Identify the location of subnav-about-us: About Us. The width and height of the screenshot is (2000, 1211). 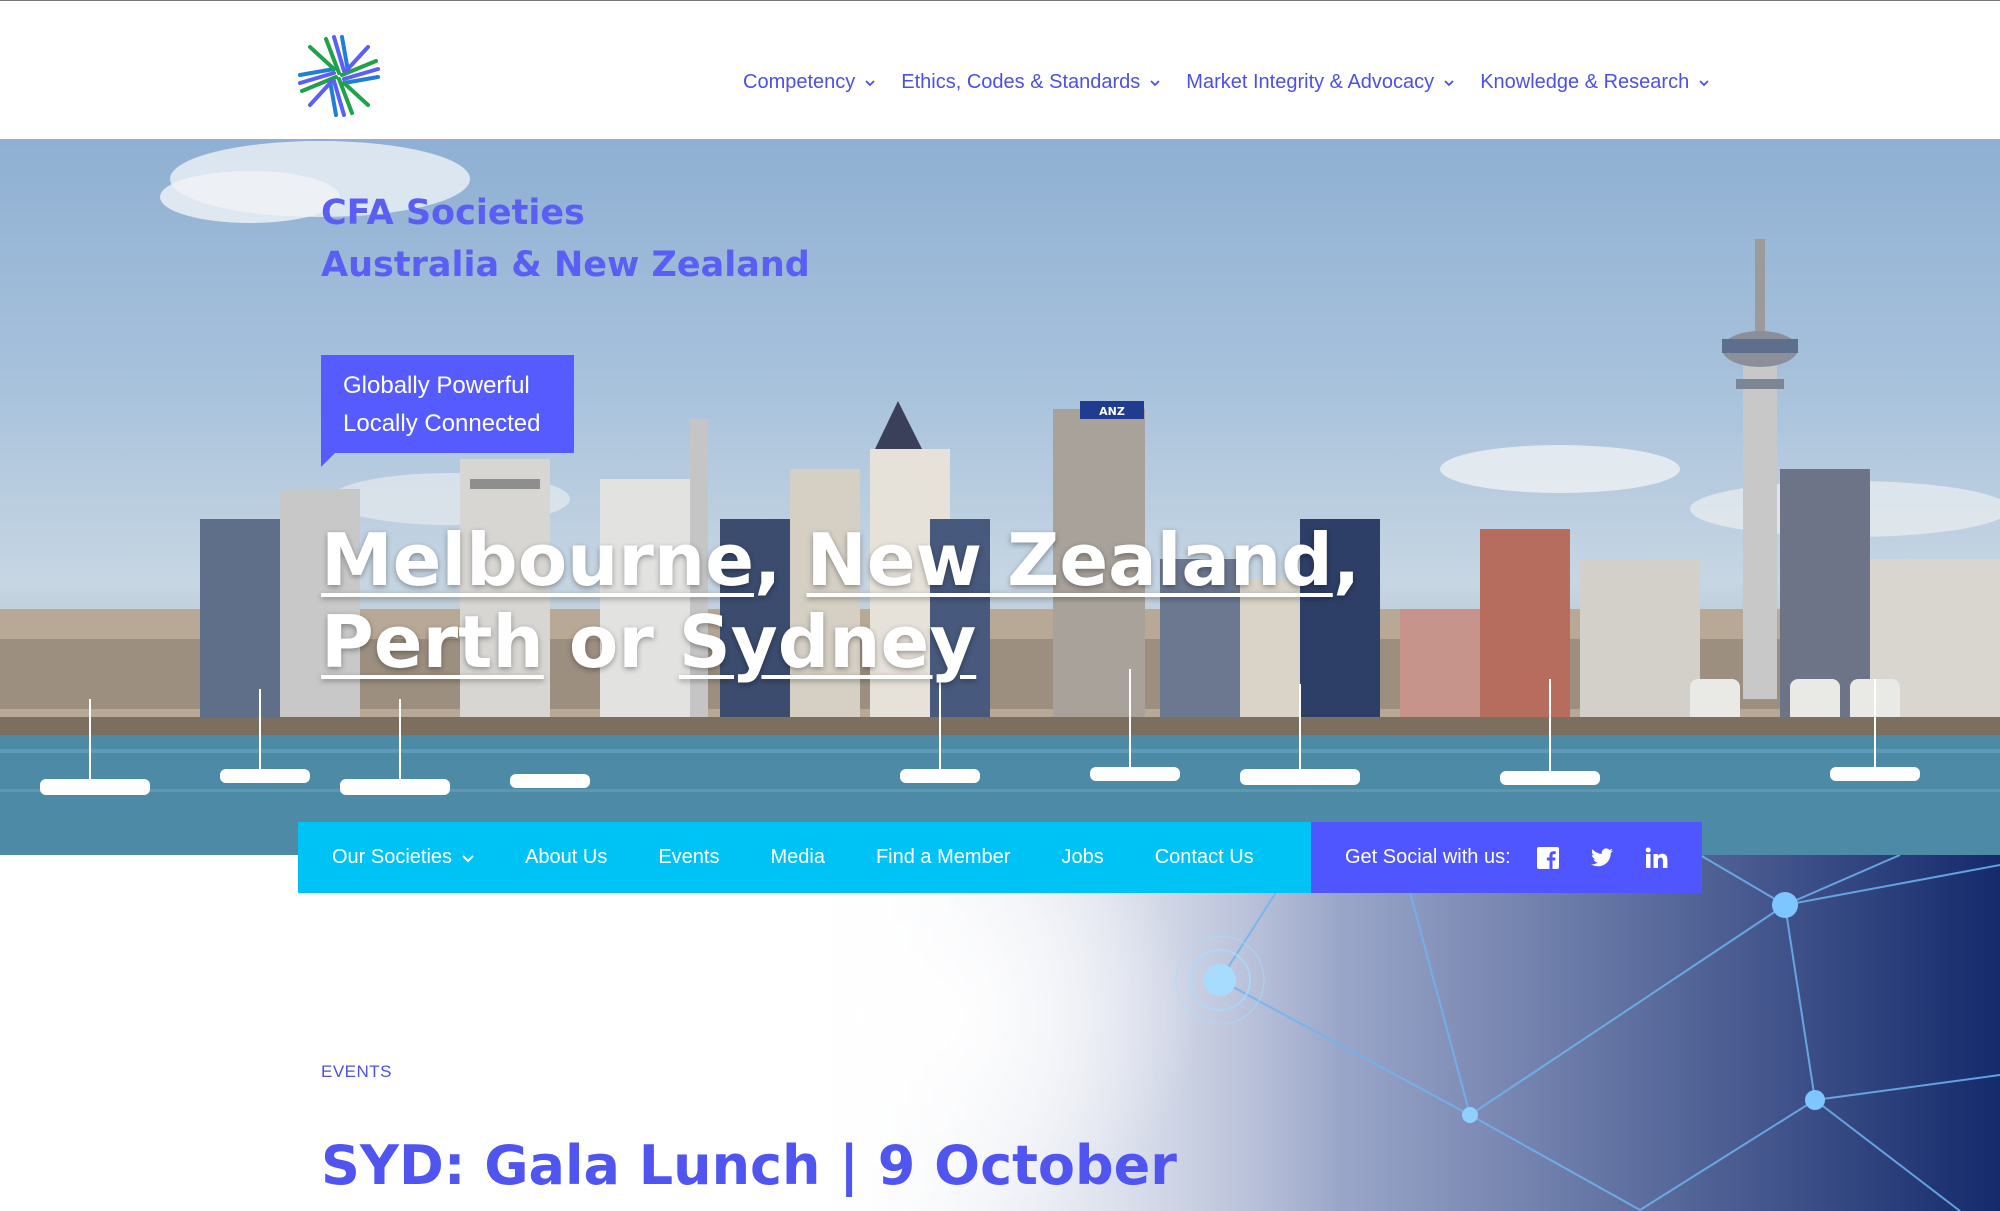
(566, 857).